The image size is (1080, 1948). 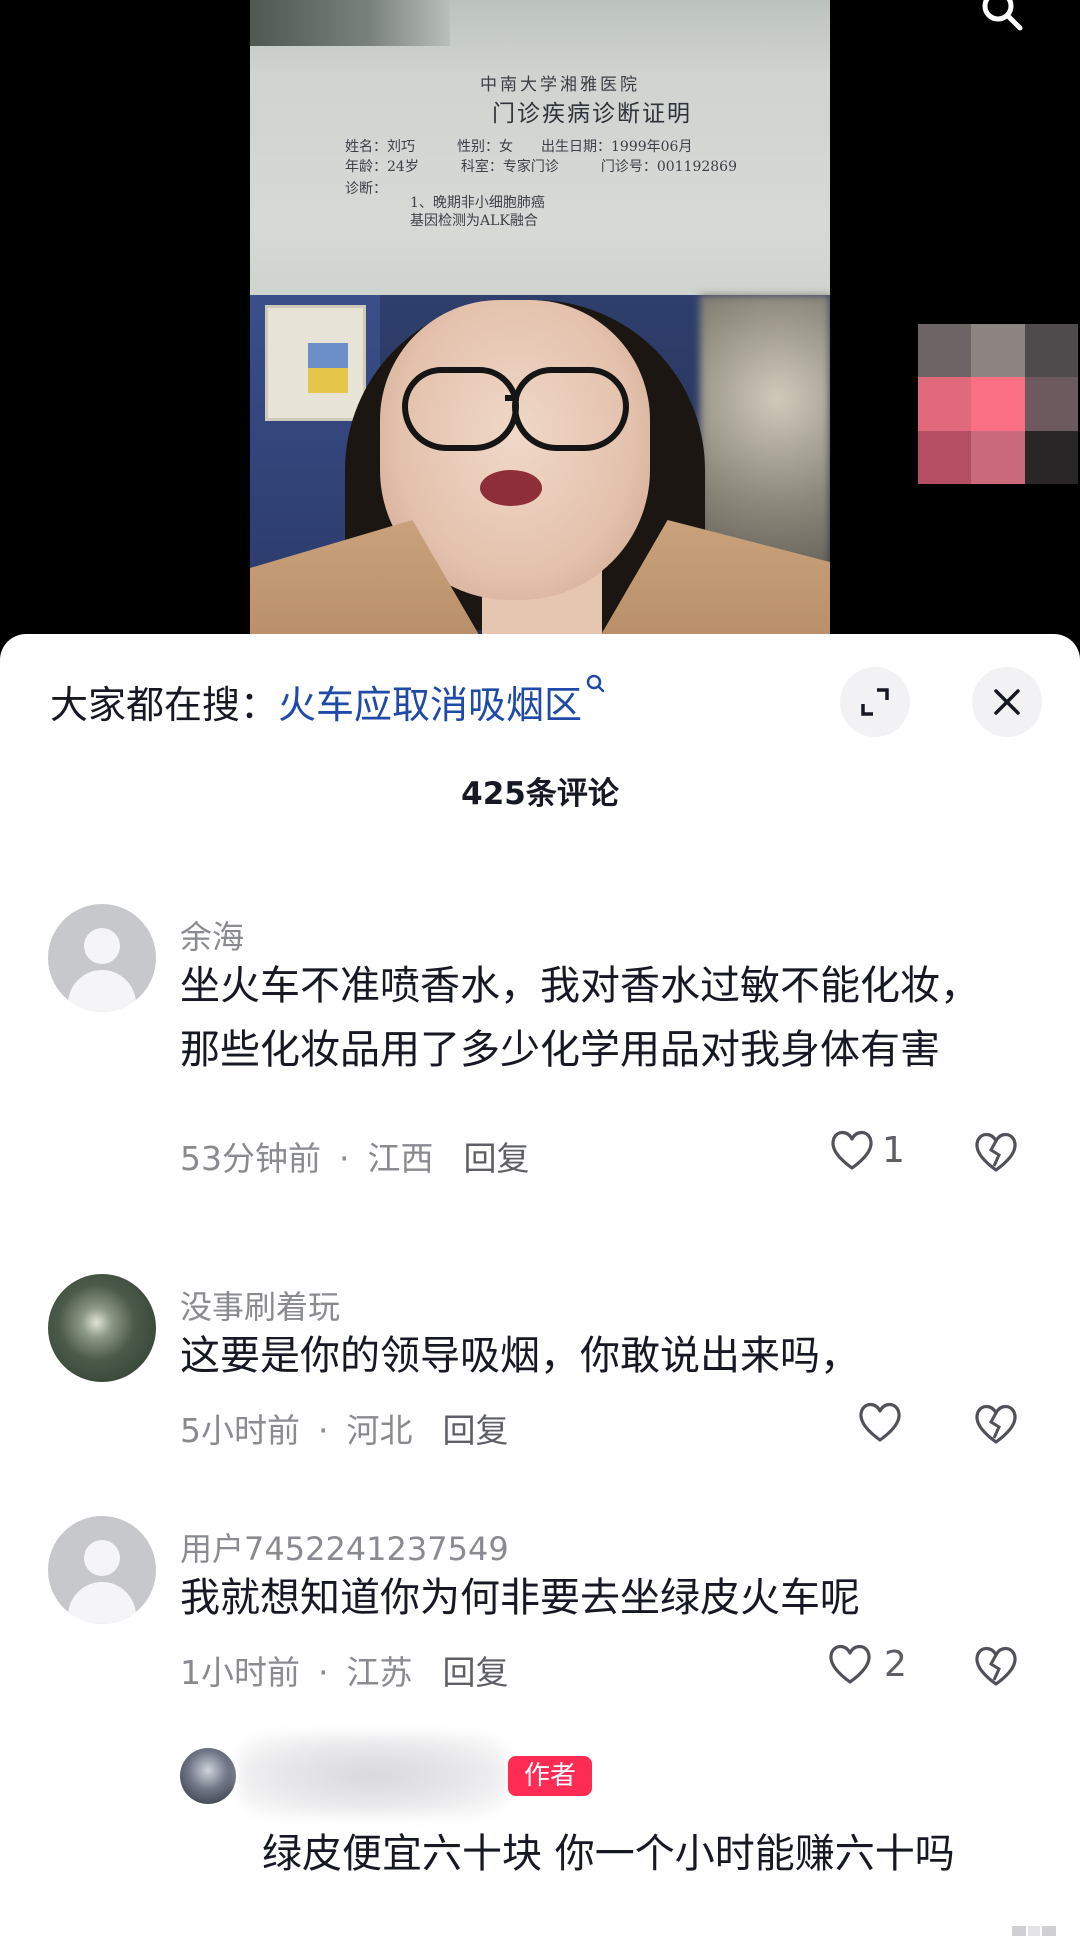 I want to click on expand-icon, so click(x=875, y=702).